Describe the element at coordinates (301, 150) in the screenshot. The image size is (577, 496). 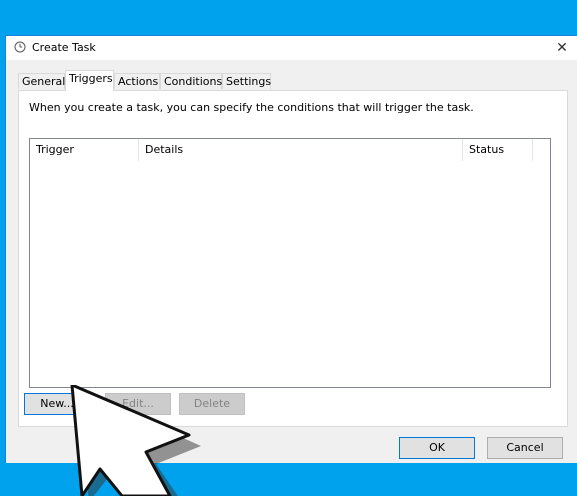
I see `column-header-details: Details` at that location.